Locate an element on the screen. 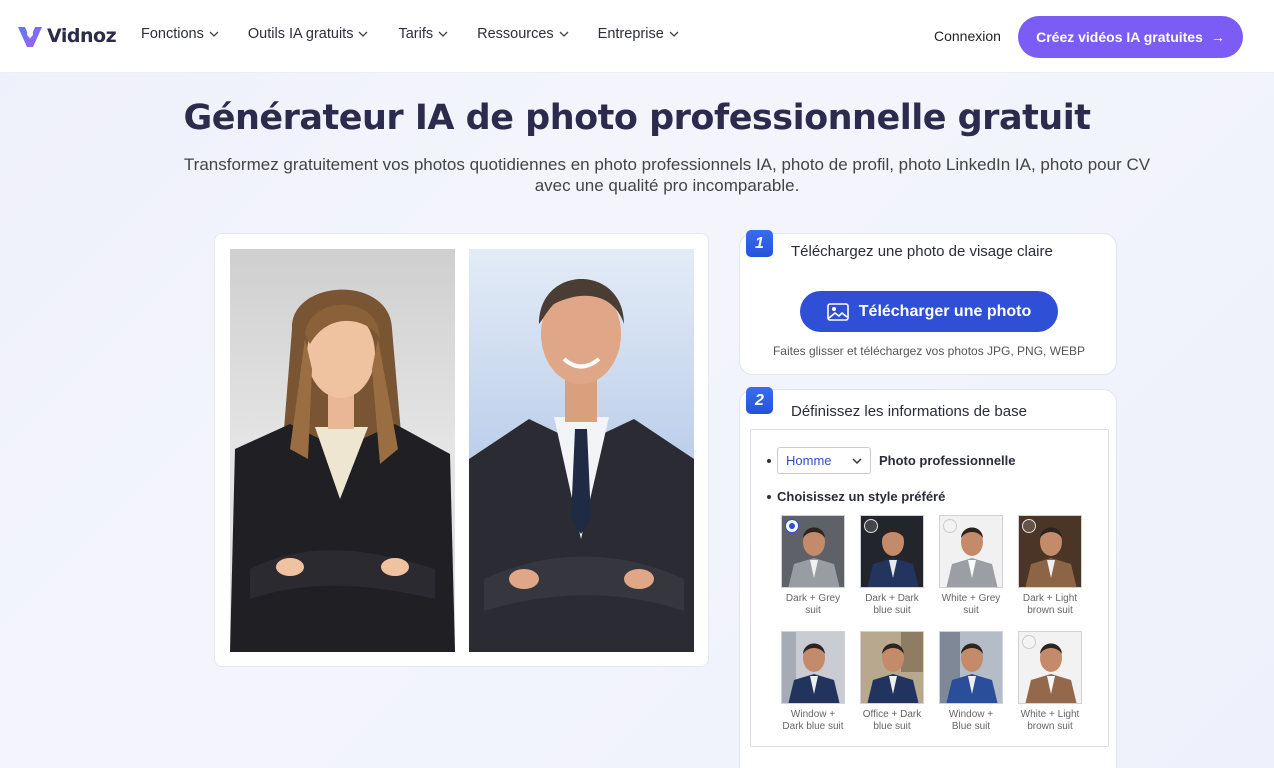 This screenshot has width=1274, height=768. style-option: White + Grey suit is located at coordinates (971, 566).